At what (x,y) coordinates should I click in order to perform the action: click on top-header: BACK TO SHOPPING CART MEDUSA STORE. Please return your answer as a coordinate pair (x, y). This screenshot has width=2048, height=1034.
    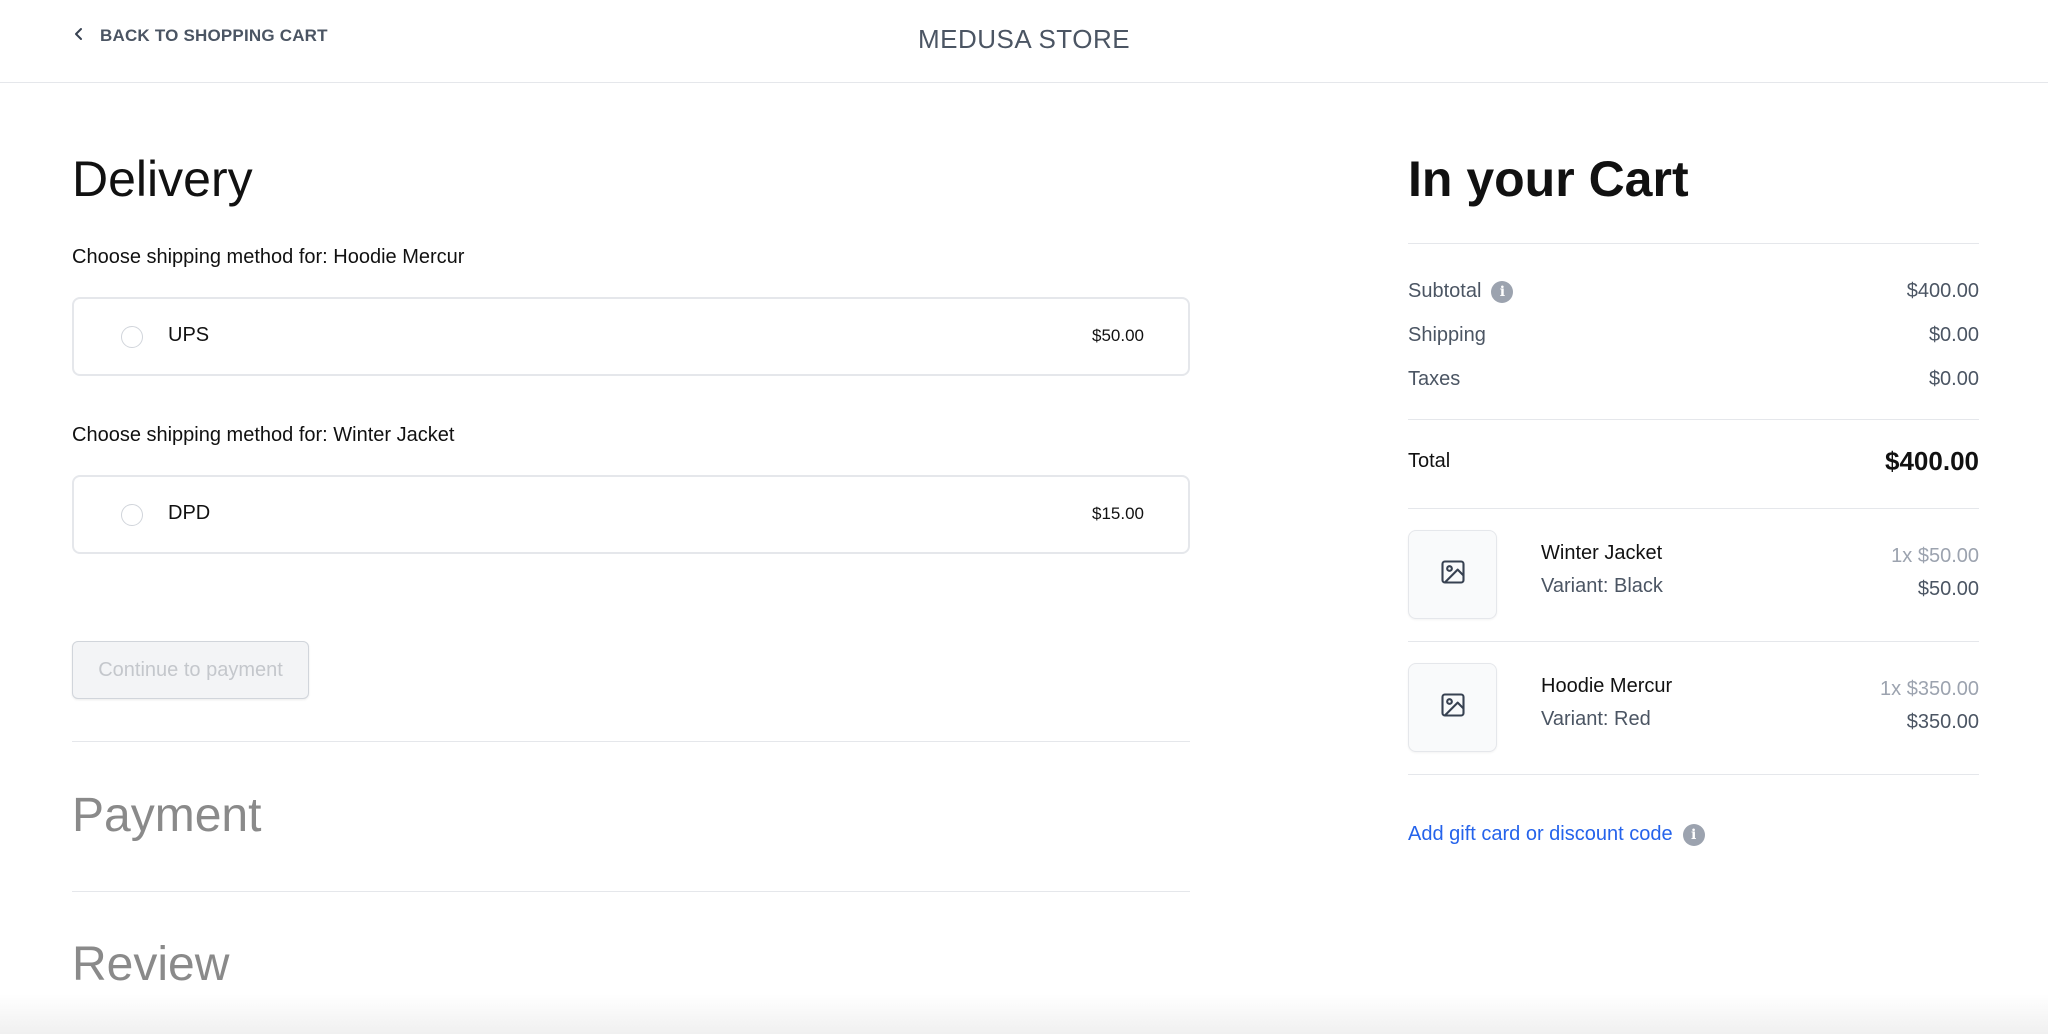
    Looking at the image, I should click on (1024, 41).